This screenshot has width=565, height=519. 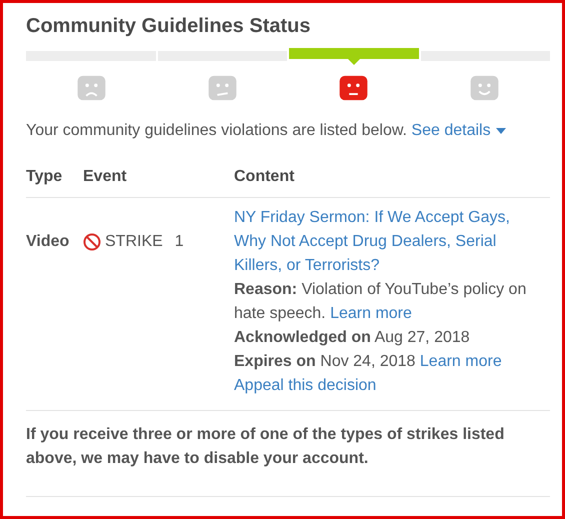 I want to click on column-header: Event, so click(x=105, y=177).